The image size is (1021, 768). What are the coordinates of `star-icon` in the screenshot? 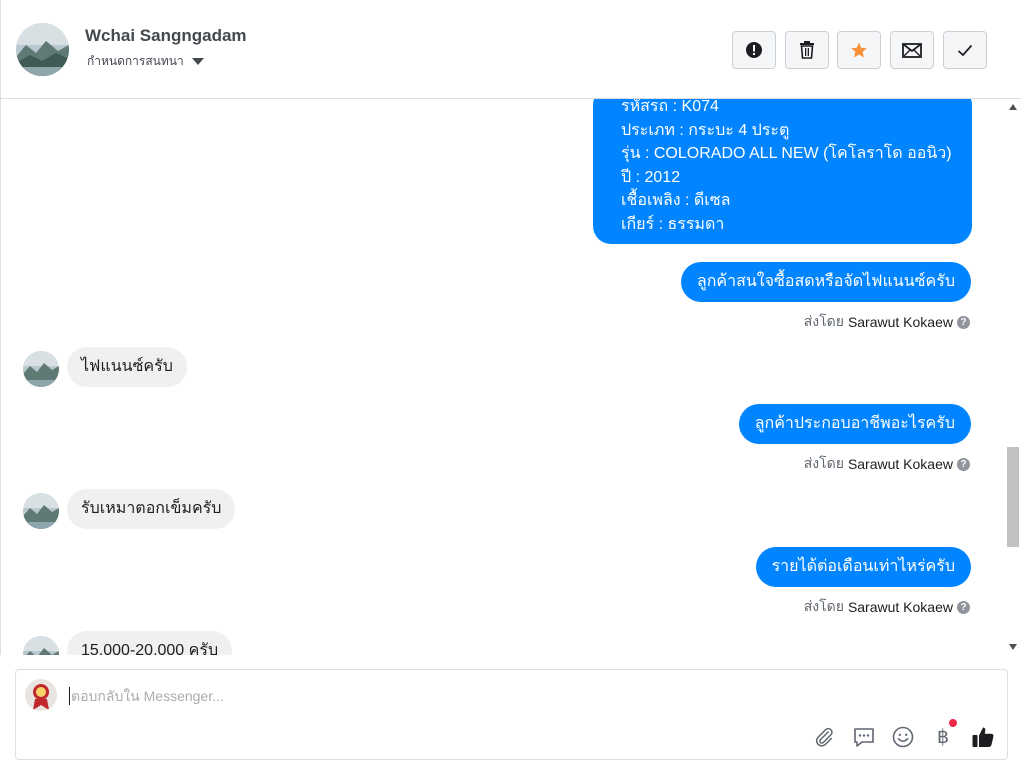 It's located at (859, 50).